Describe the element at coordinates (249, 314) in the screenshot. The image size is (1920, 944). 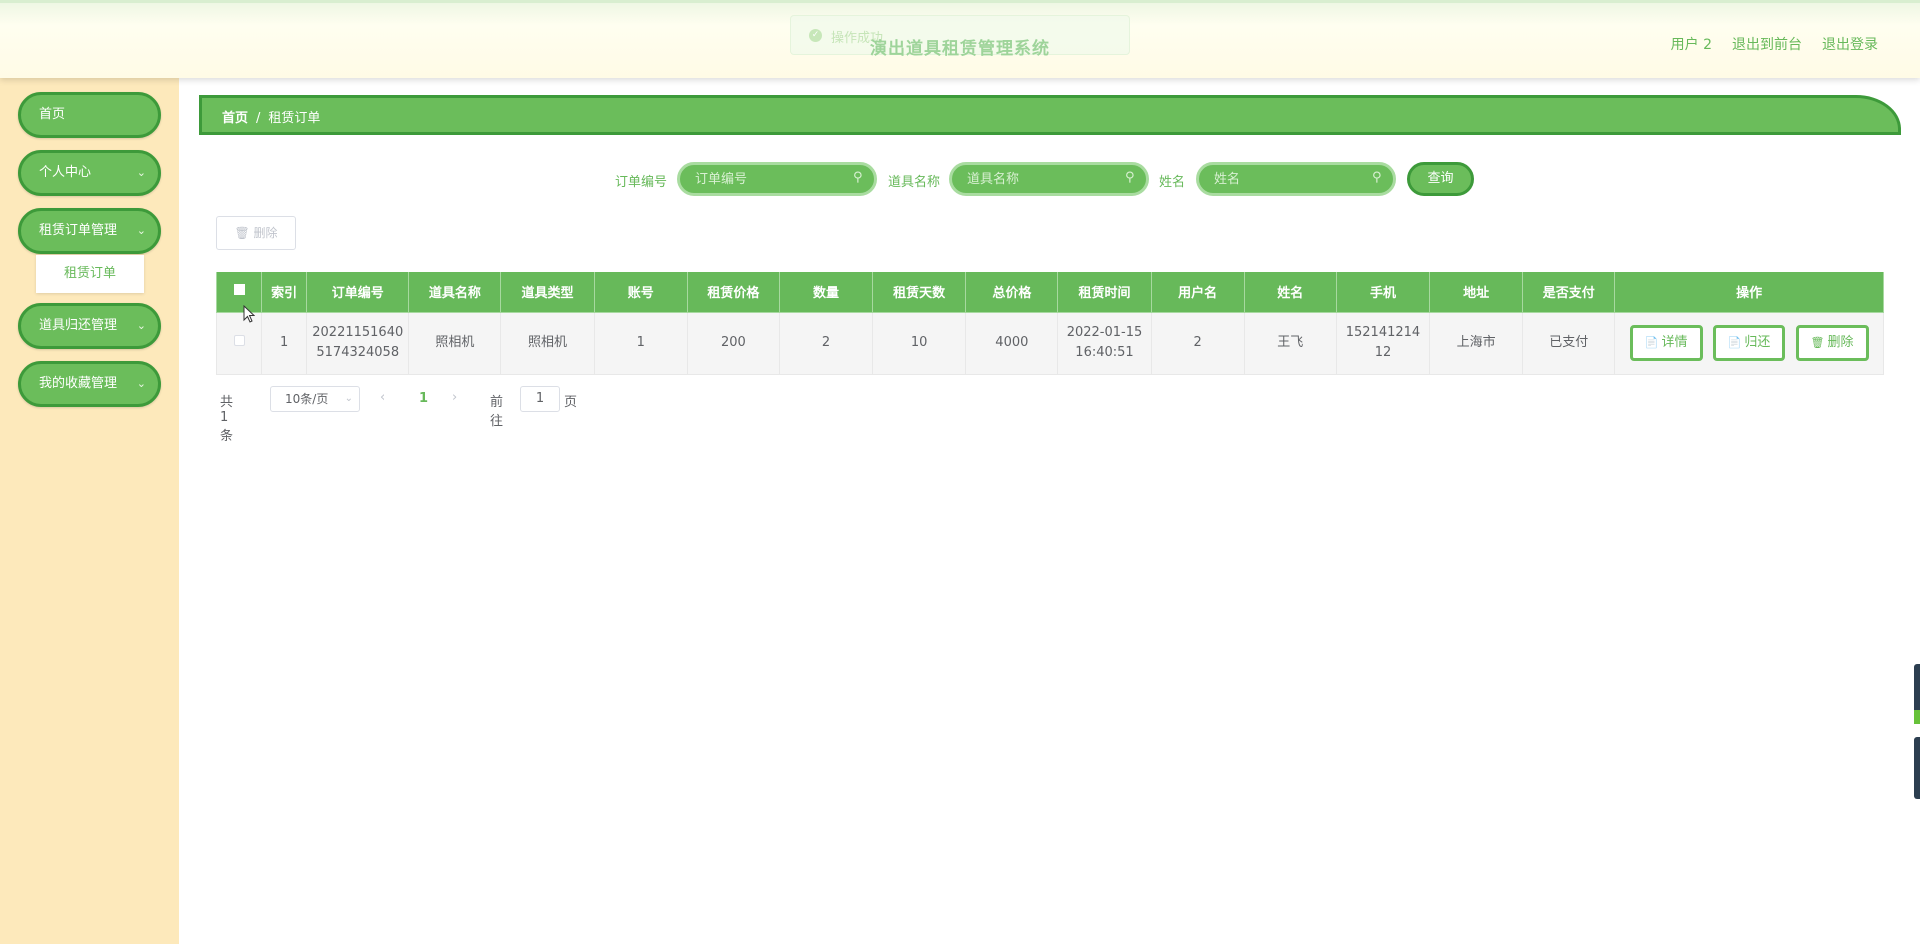
I see `mouse-cursor-icon` at that location.